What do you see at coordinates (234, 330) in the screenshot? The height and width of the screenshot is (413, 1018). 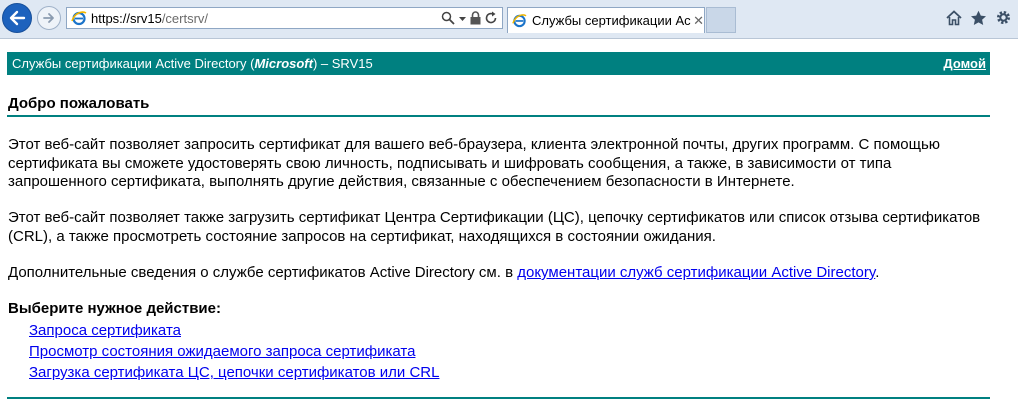 I see `request-certificate-link: Запроса сертификата` at bounding box center [234, 330].